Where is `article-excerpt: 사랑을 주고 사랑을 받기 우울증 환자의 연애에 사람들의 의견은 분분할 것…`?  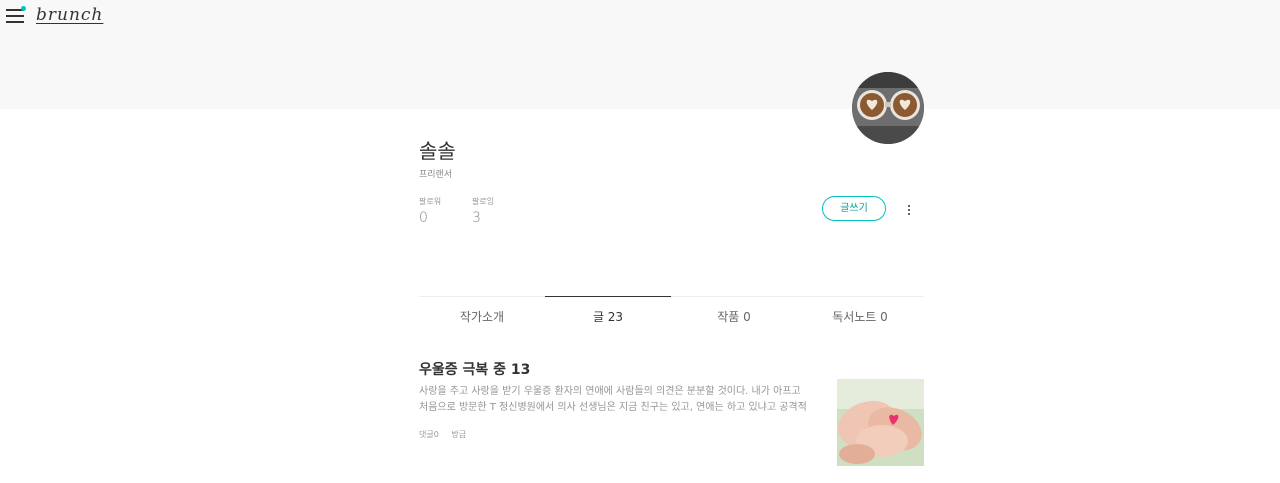 article-excerpt: 사랑을 주고 사랑을 받기 우울증 환자의 연애에 사람들의 의견은 분분할 것… is located at coordinates (619, 400).